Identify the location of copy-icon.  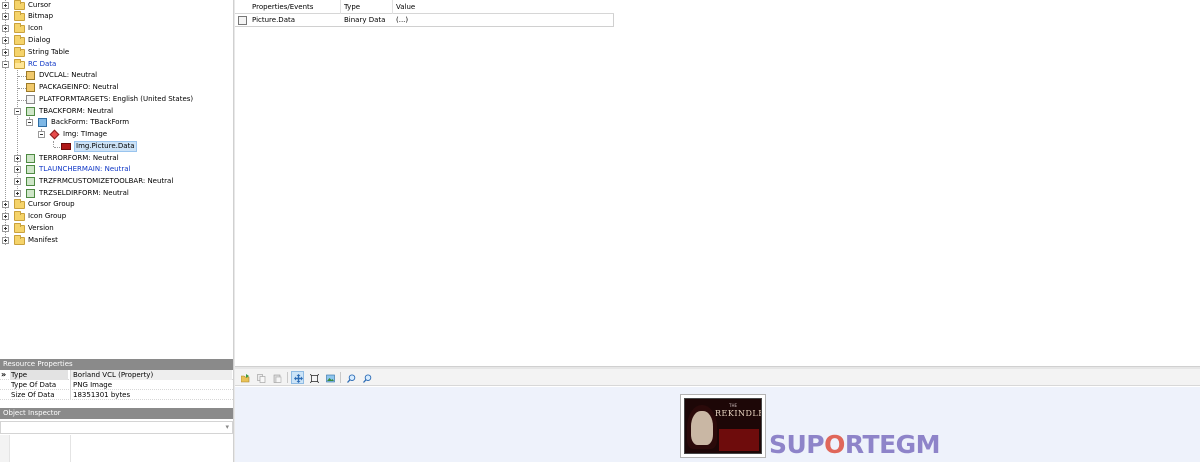
(260, 377).